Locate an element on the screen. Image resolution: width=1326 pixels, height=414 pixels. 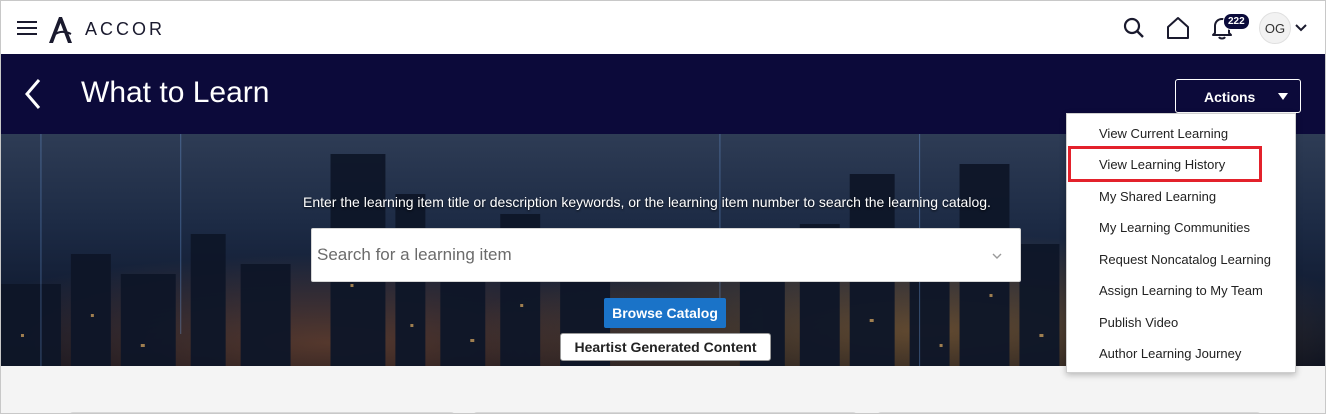
actions-button-label: Actions is located at coordinates (1230, 97).